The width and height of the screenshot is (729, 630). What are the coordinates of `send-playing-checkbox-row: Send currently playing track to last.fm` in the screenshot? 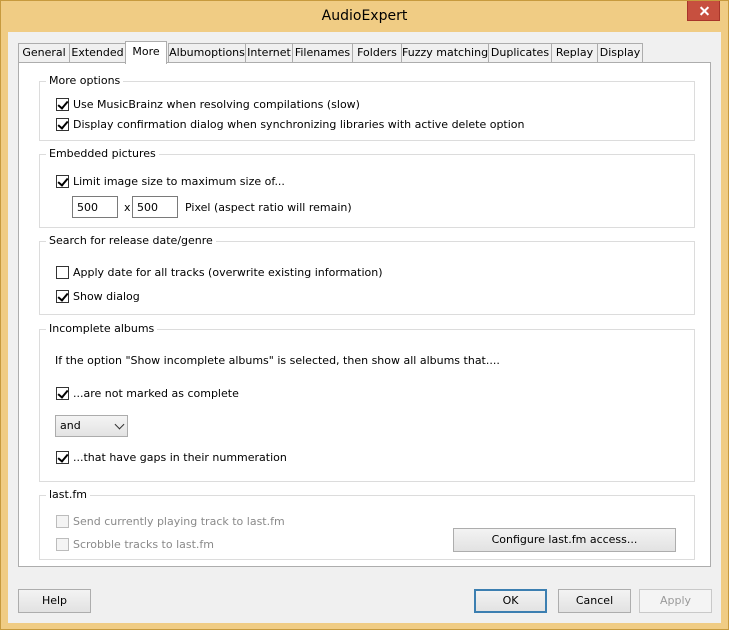 It's located at (170, 521).